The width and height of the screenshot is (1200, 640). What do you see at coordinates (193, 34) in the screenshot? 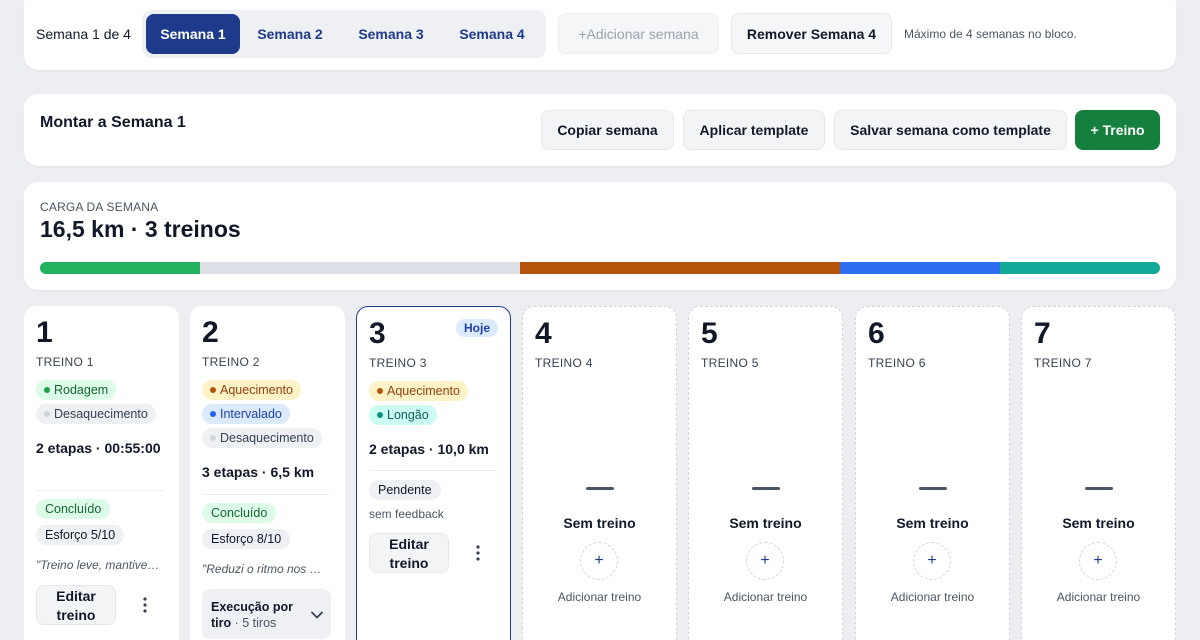
I see `tab-week-1: Semana 1` at bounding box center [193, 34].